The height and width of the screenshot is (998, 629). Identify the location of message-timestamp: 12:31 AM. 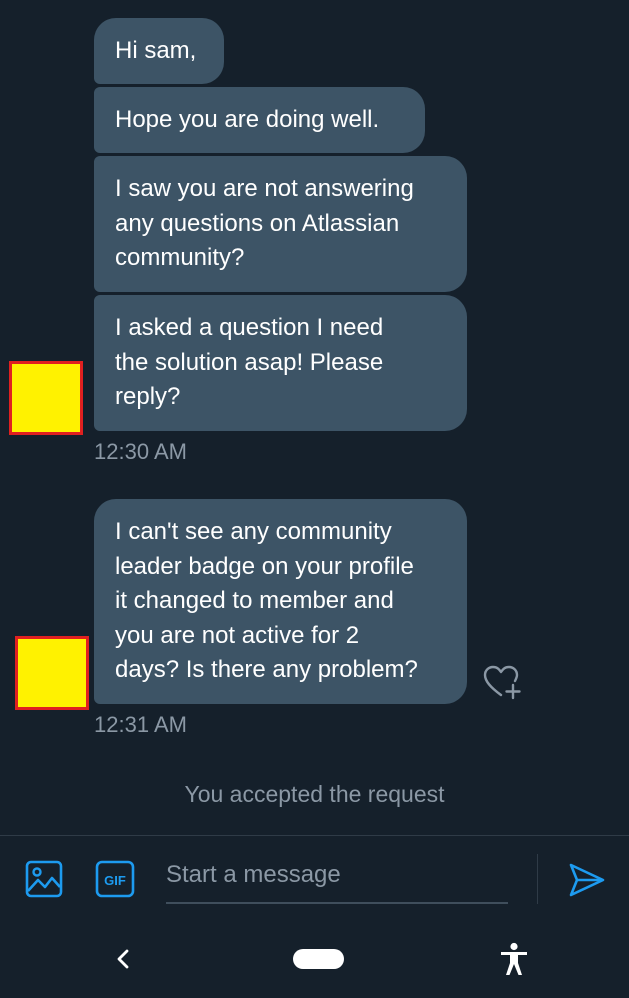
(140, 724).